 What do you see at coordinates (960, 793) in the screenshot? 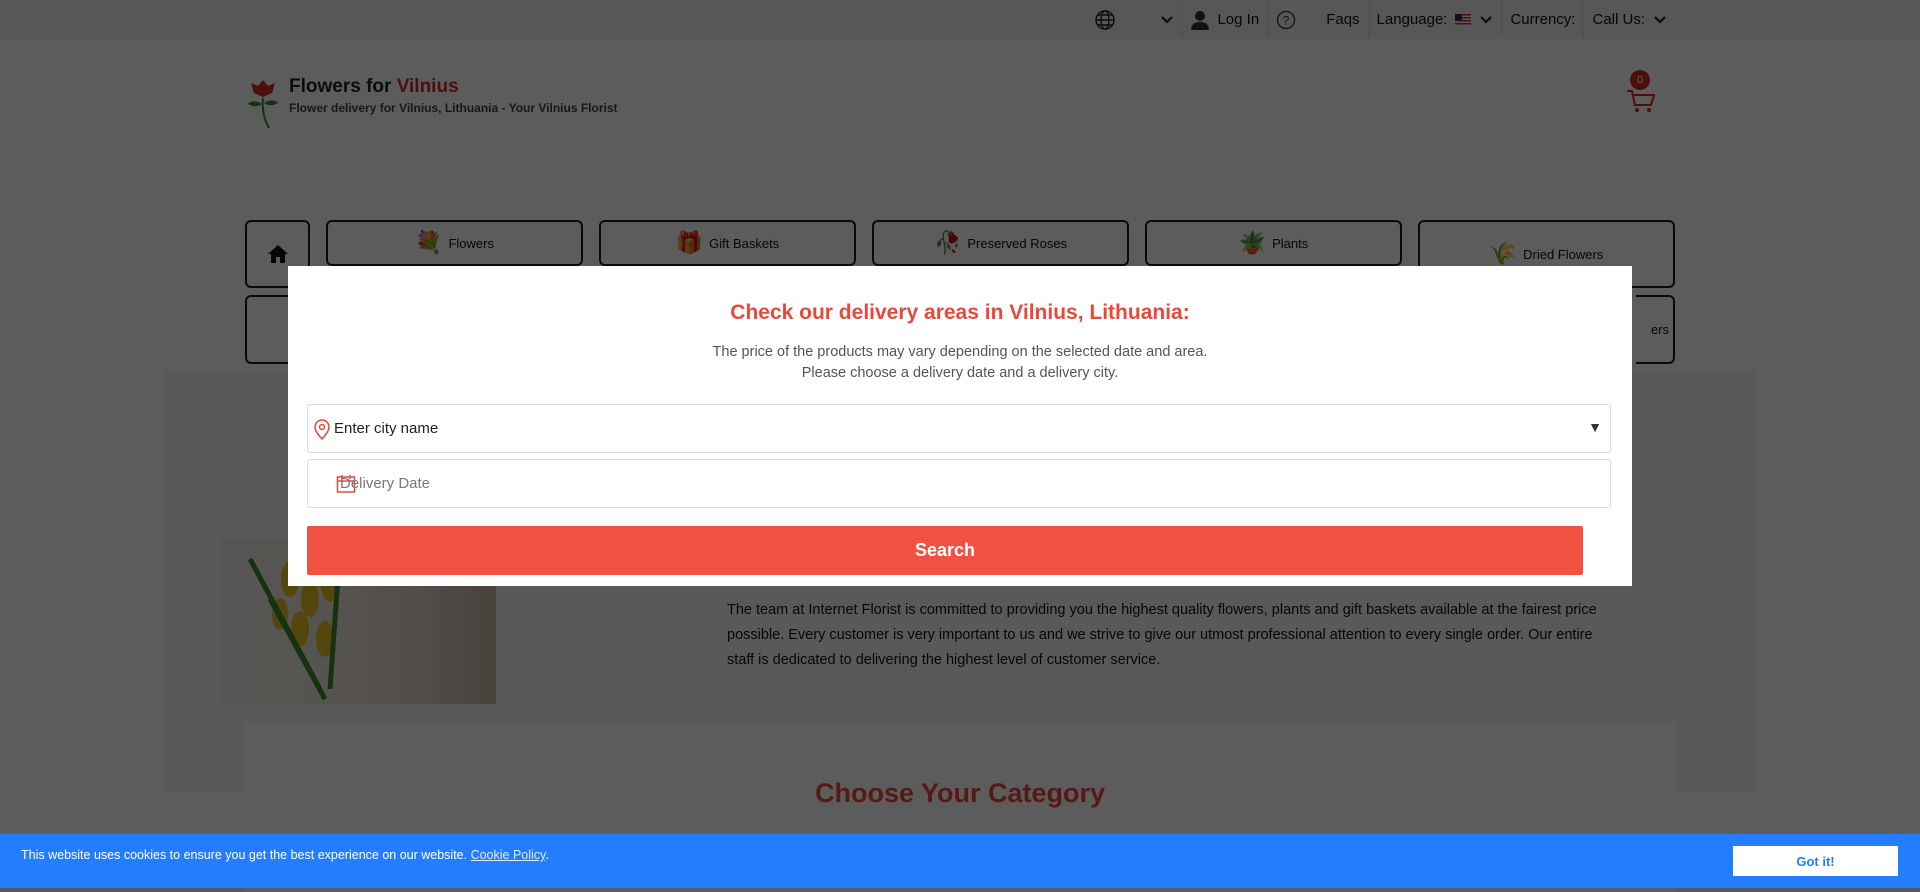
I see `category-title: Choose Your Category` at bounding box center [960, 793].